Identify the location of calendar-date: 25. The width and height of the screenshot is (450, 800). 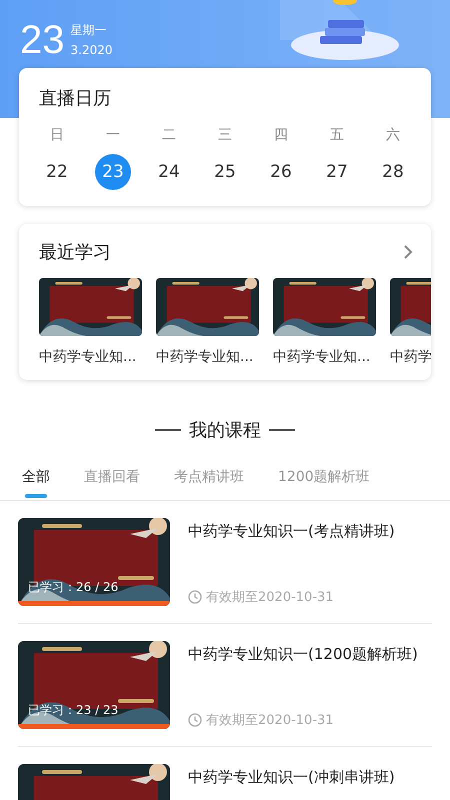
(225, 172).